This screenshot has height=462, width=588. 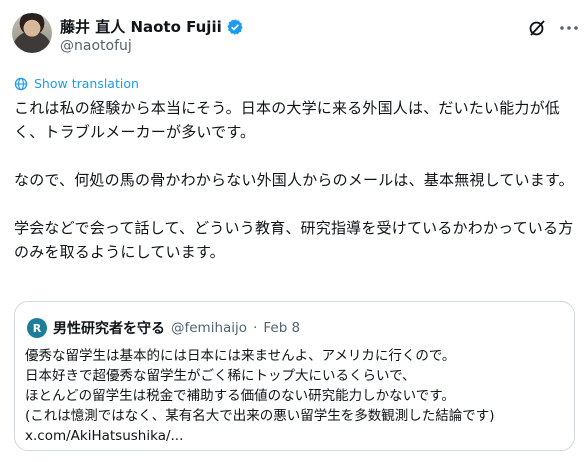 I want to click on verified-badge-icon, so click(x=235, y=26).